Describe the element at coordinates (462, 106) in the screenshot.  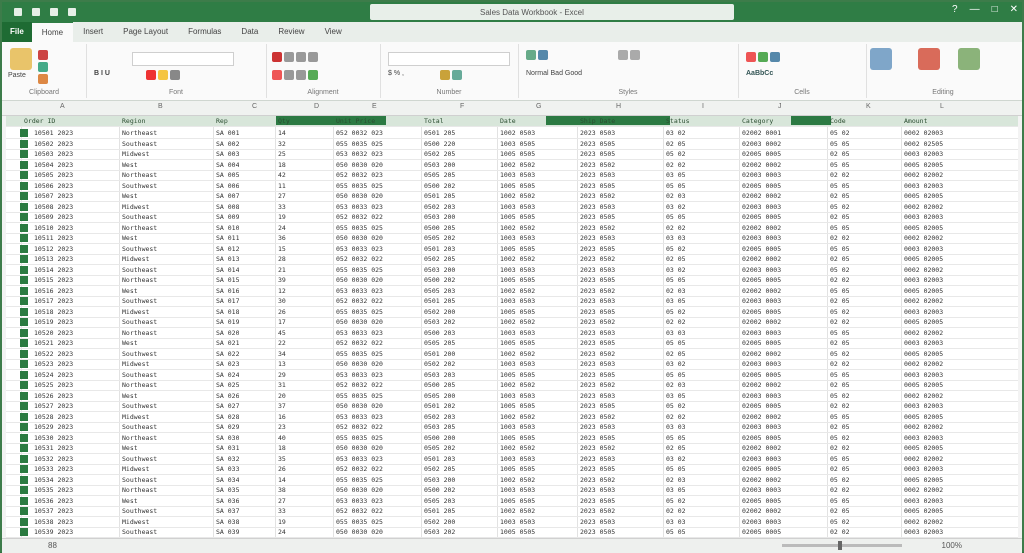
I see `column-header-f: F` at that location.